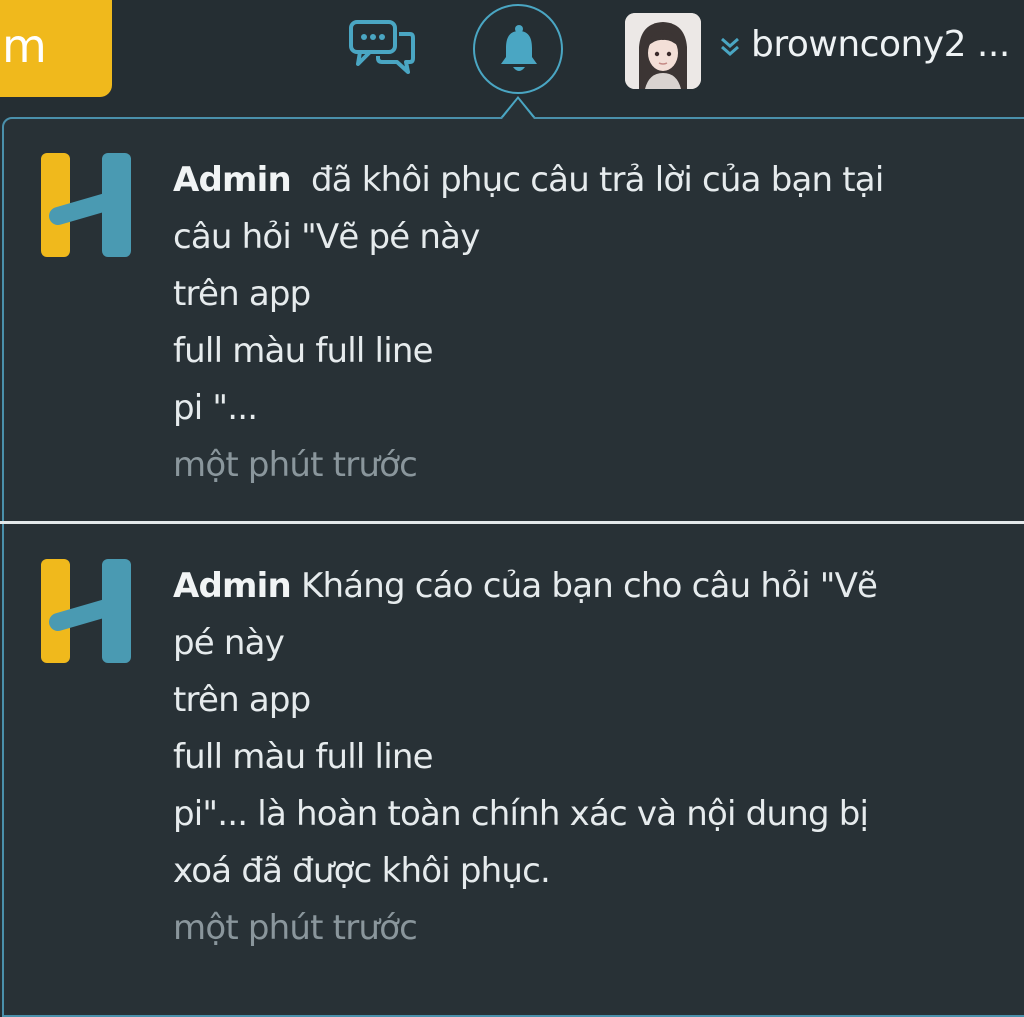  What do you see at coordinates (229, 643) in the screenshot?
I see `notification-line: pé này` at bounding box center [229, 643].